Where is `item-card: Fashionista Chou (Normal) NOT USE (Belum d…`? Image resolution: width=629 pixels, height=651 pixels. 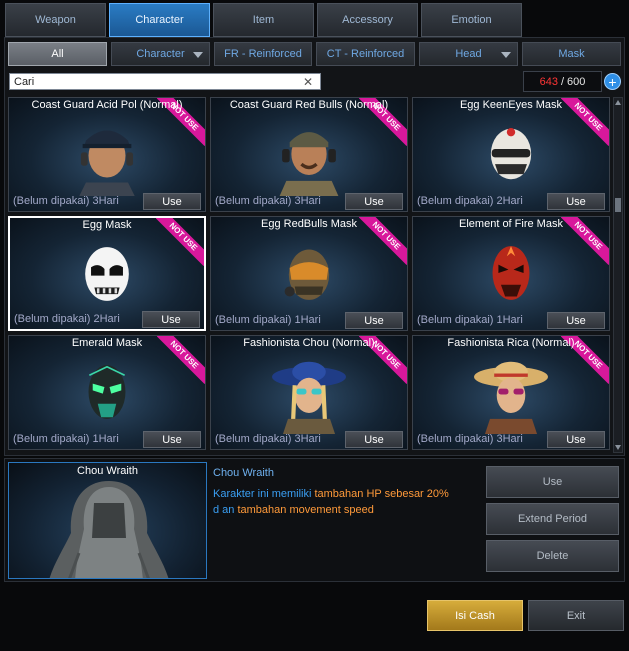 item-card: Fashionista Chou (Normal) NOT USE (Belum d… is located at coordinates (309, 392).